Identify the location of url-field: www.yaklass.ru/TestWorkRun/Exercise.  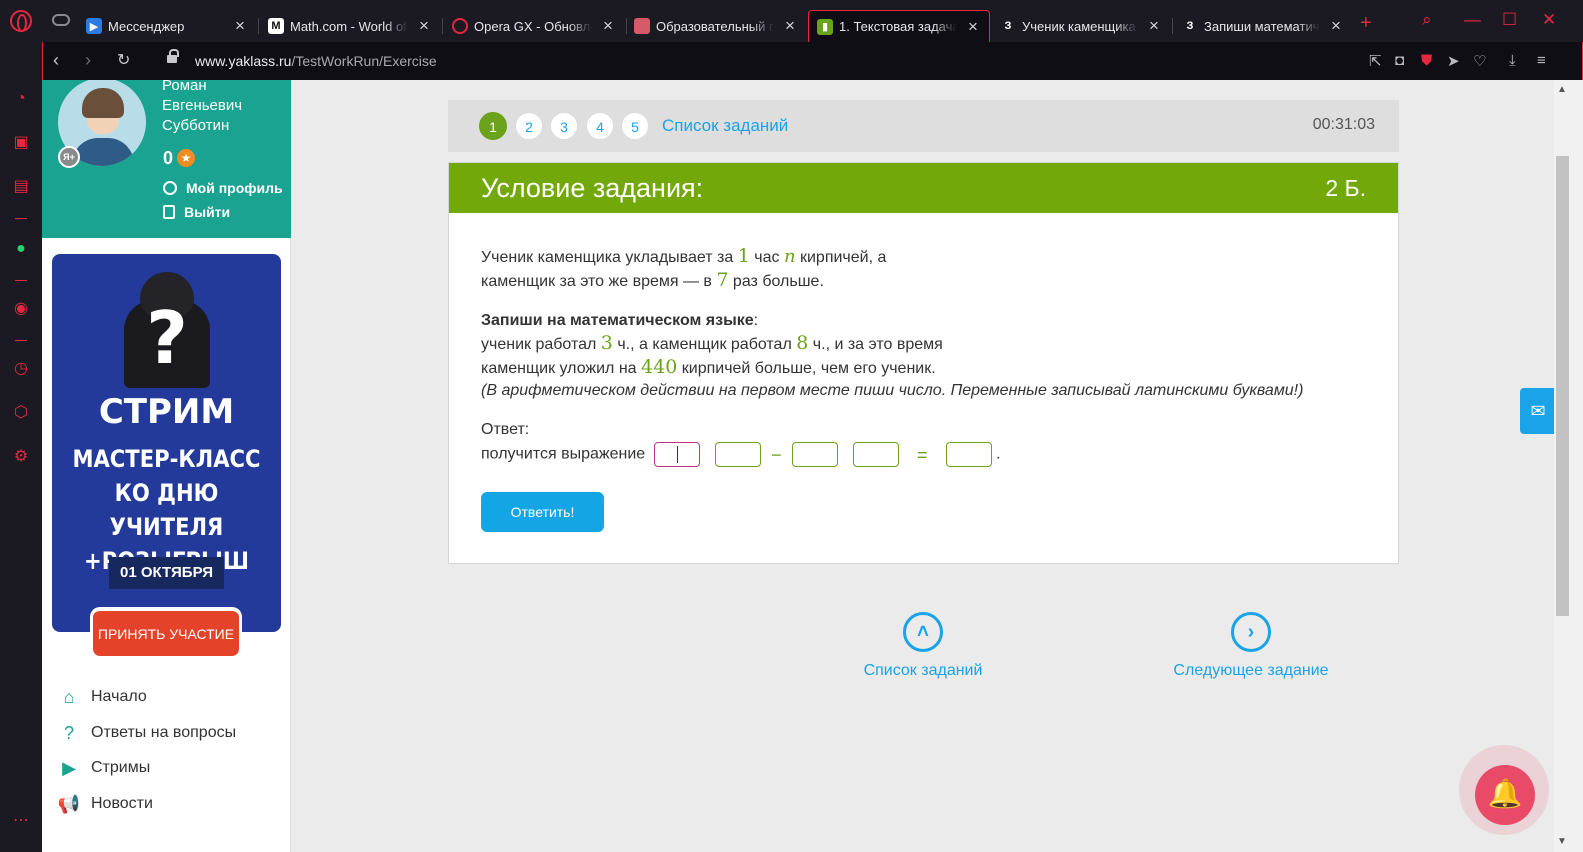
(316, 61).